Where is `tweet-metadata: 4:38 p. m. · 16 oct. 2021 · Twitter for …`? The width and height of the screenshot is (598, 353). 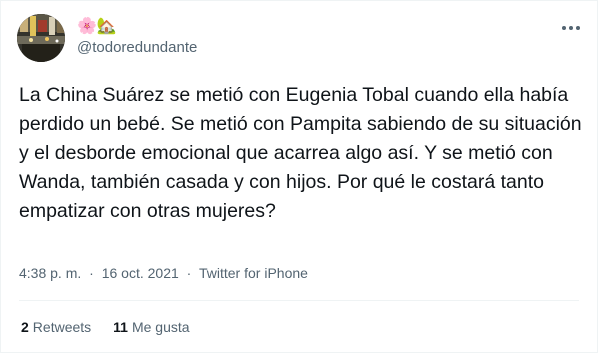
tweet-metadata: 4:38 p. m. · 16 oct. 2021 · Twitter for … is located at coordinates (163, 273).